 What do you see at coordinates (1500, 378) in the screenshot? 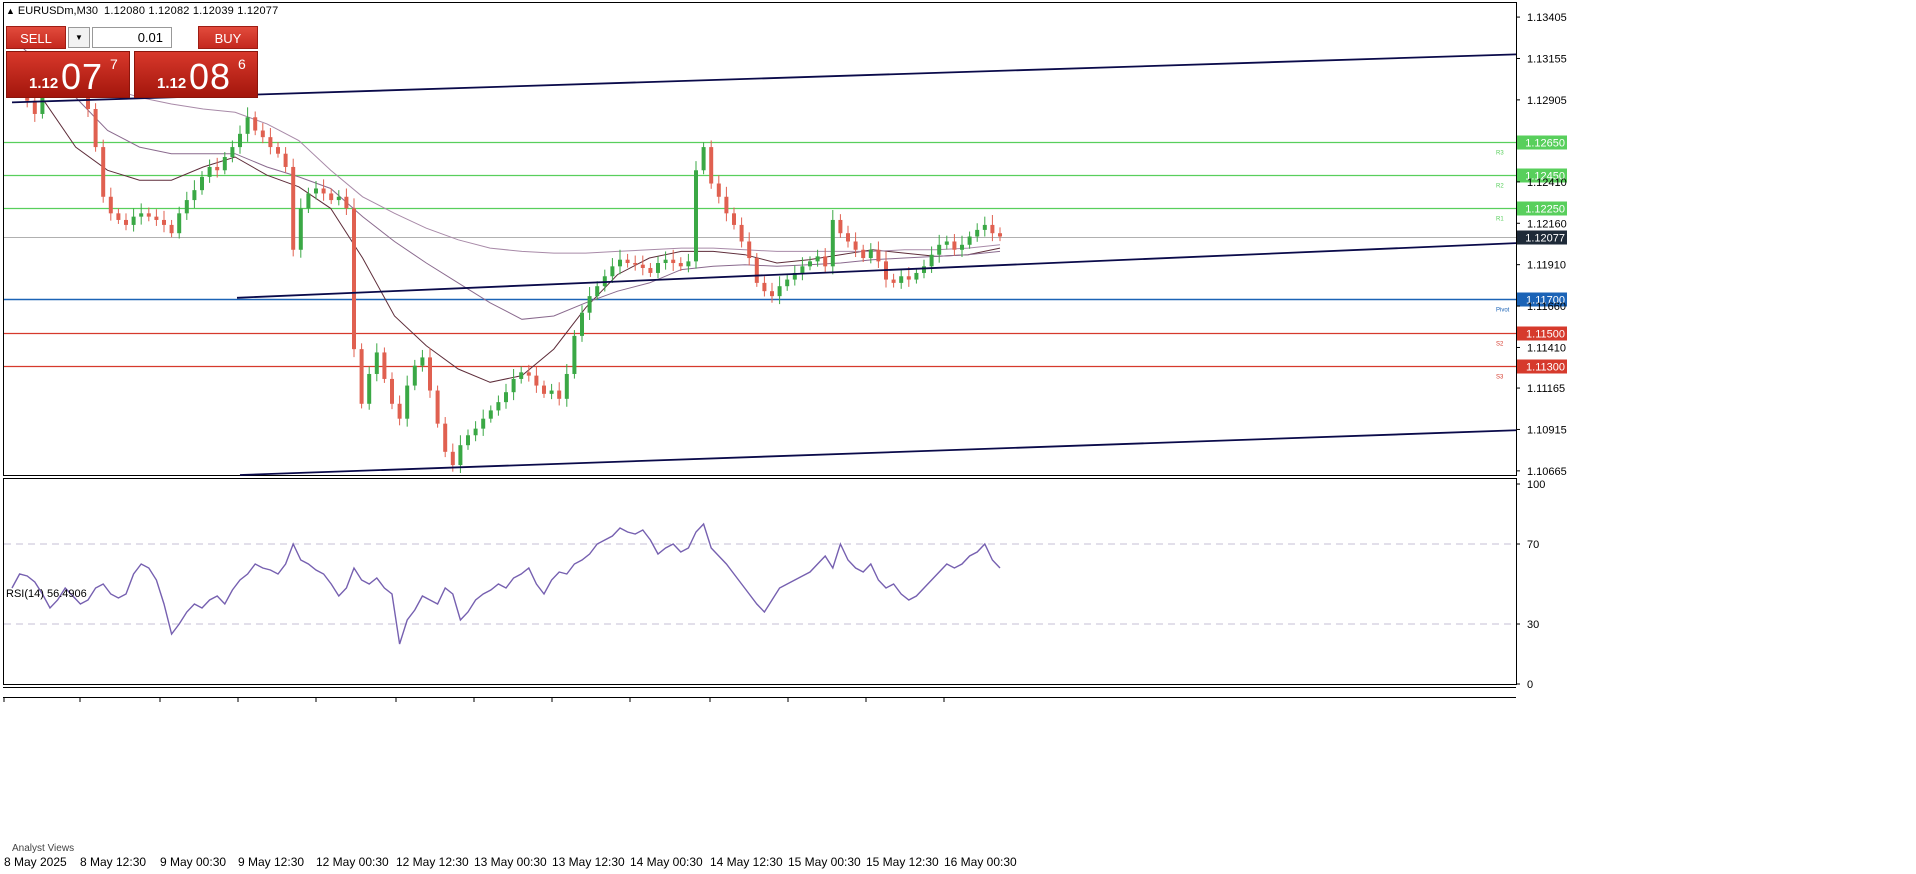
I see `level-name-s3: S3` at bounding box center [1500, 378].